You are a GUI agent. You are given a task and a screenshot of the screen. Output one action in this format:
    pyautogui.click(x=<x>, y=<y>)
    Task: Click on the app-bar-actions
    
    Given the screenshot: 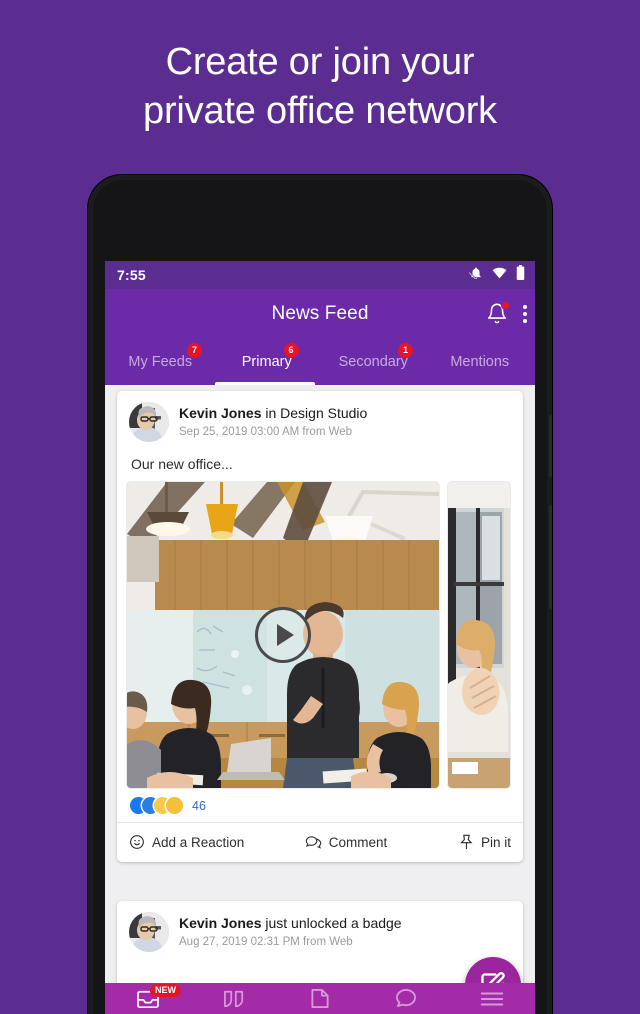 What is the action you would take?
    pyautogui.click(x=506, y=314)
    